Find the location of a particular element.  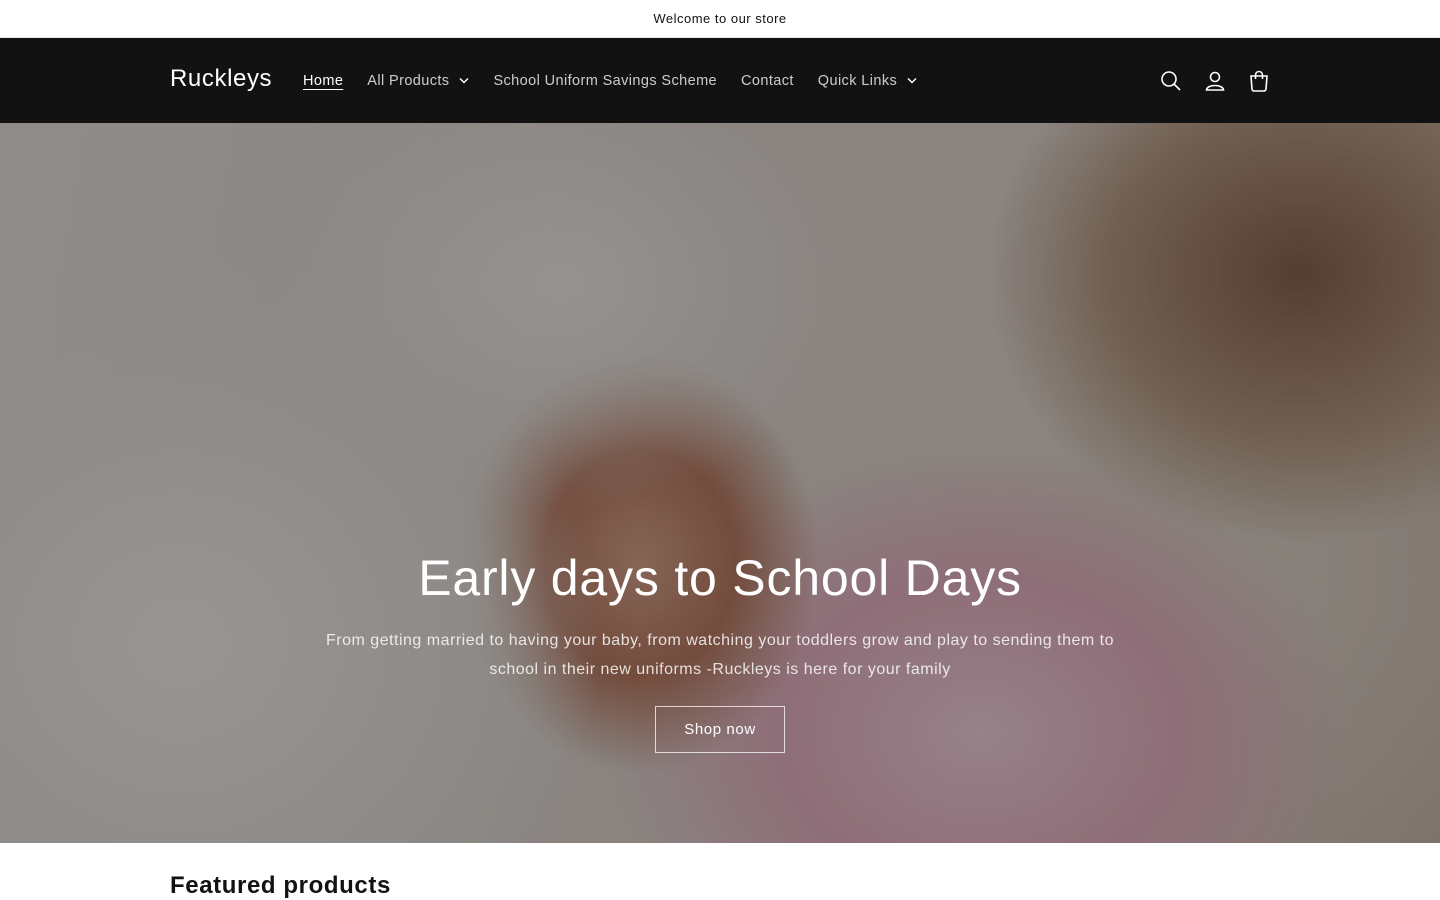

nav-item-label: School Uniform Savings Scheme is located at coordinates (605, 80).